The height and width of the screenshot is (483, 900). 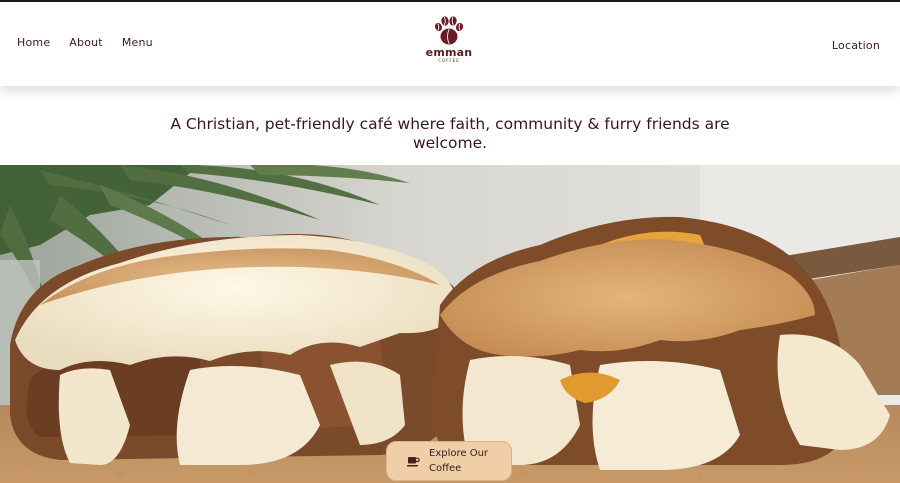 I want to click on nav-location-link: Location, so click(x=856, y=45).